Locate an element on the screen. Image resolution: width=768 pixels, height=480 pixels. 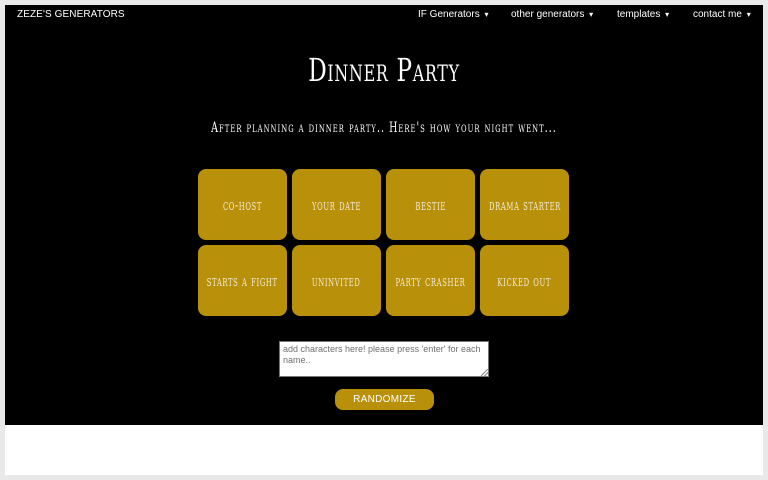
nav-if-generators-label: IF Generators is located at coordinates (449, 14).